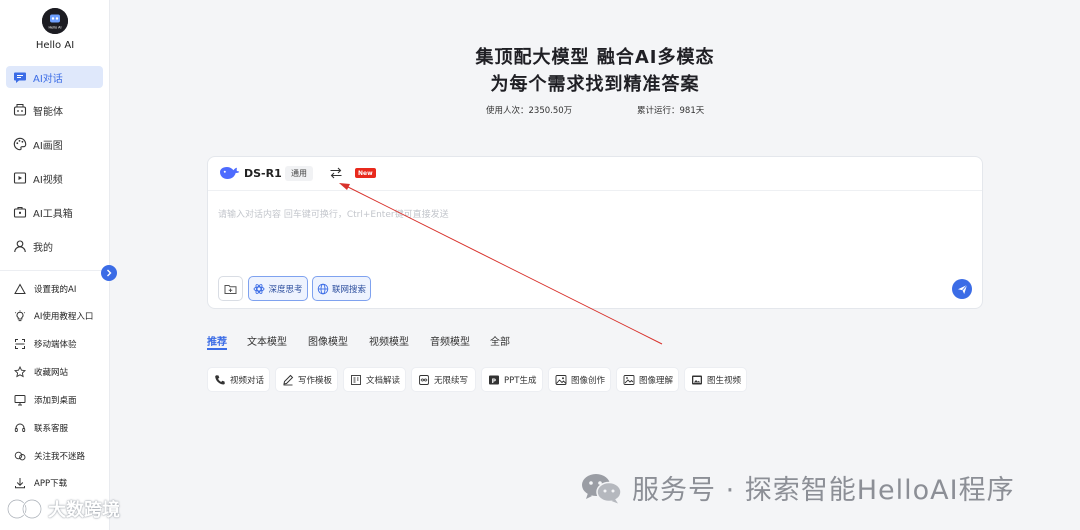 This screenshot has height=530, width=1080. Describe the element at coordinates (49, 456) in the screenshot. I see `util-item-follow: 关注我不迷路` at that location.